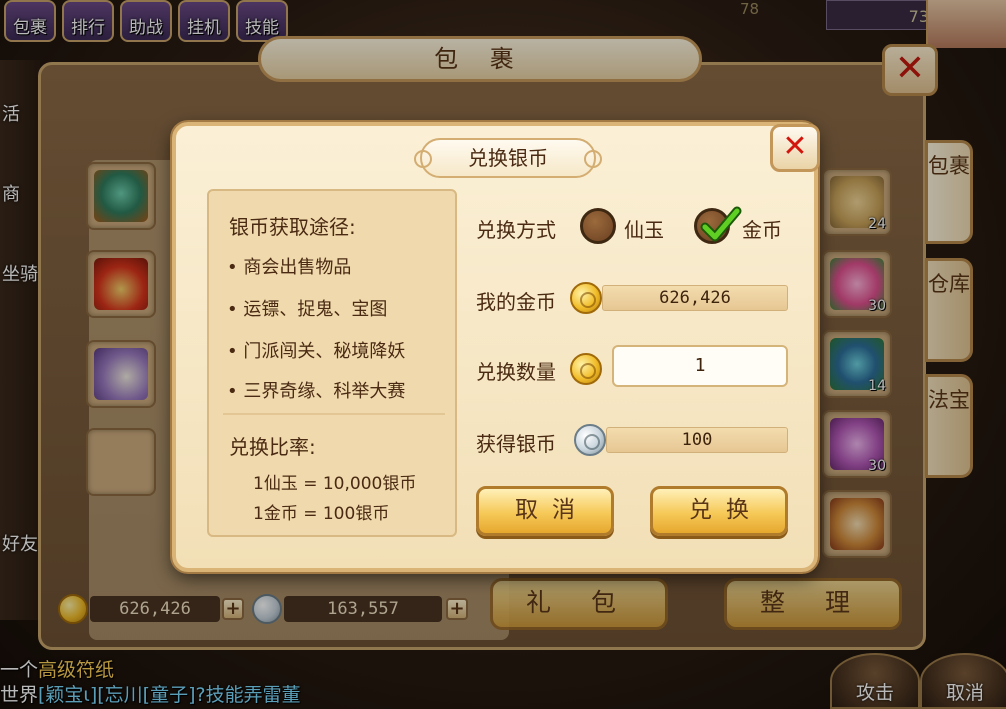  What do you see at coordinates (316, 351) in the screenshot?
I see `info-item: • 门派闯关、秘境降妖` at bounding box center [316, 351].